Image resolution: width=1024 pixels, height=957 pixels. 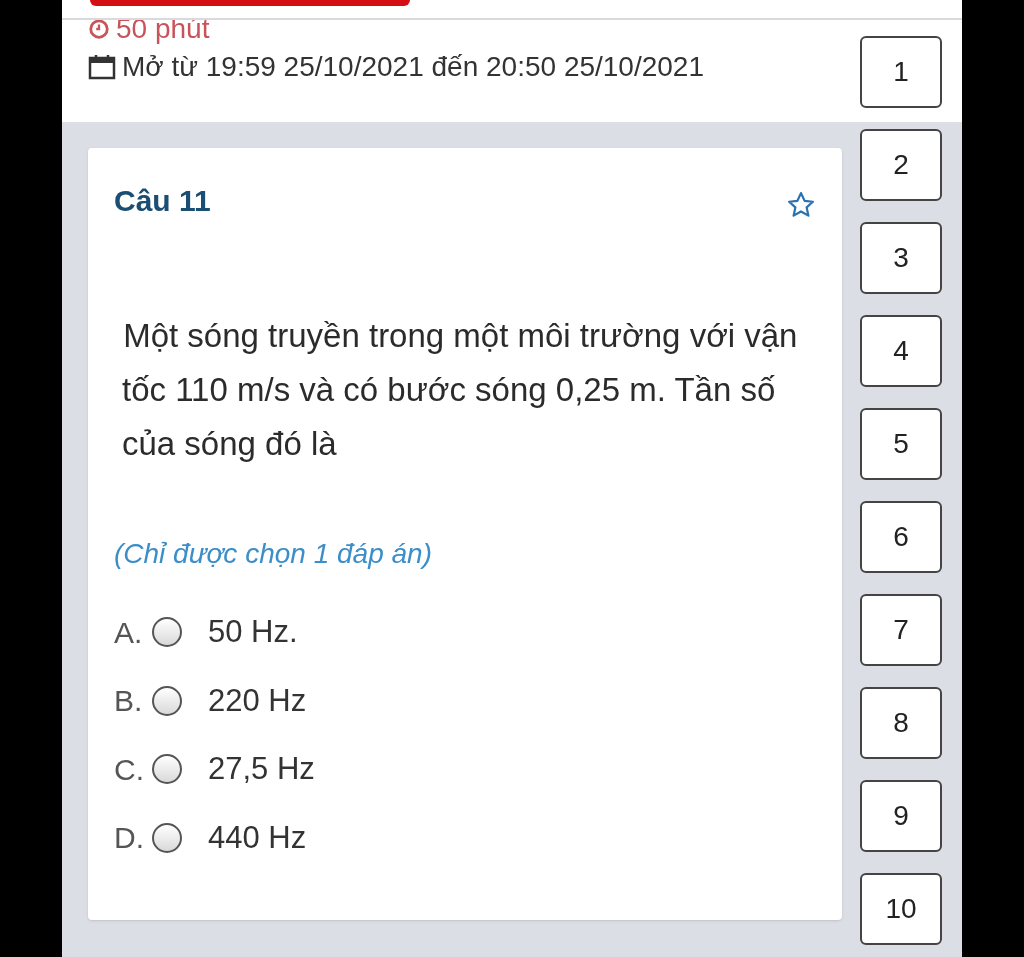 I want to click on question-title: Câu 11, so click(x=162, y=201).